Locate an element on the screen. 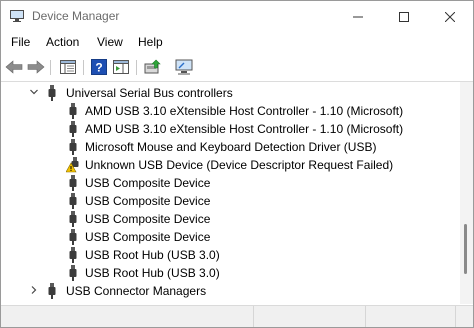  menu-help: Help is located at coordinates (150, 42).